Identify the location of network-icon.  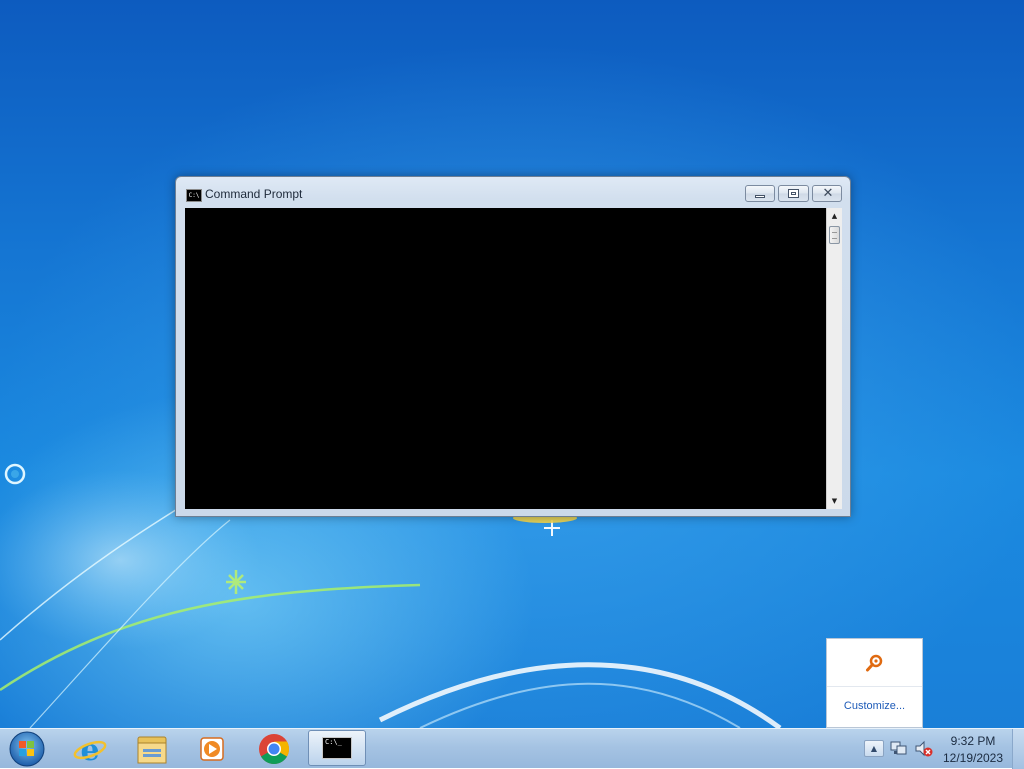
(899, 748).